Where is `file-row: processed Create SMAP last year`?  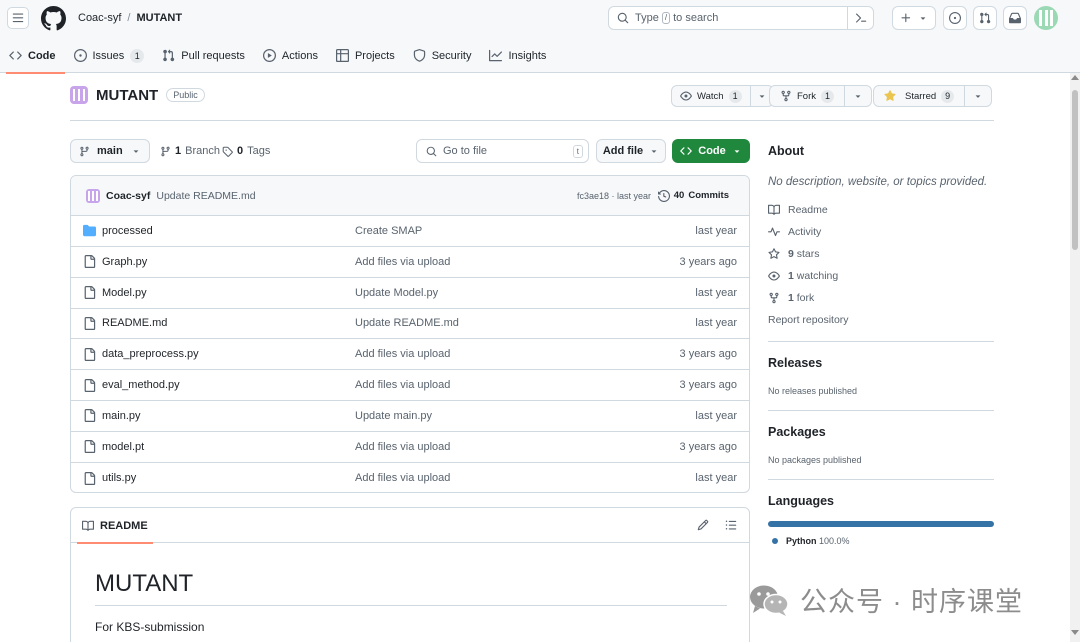 file-row: processed Create SMAP last year is located at coordinates (410, 231).